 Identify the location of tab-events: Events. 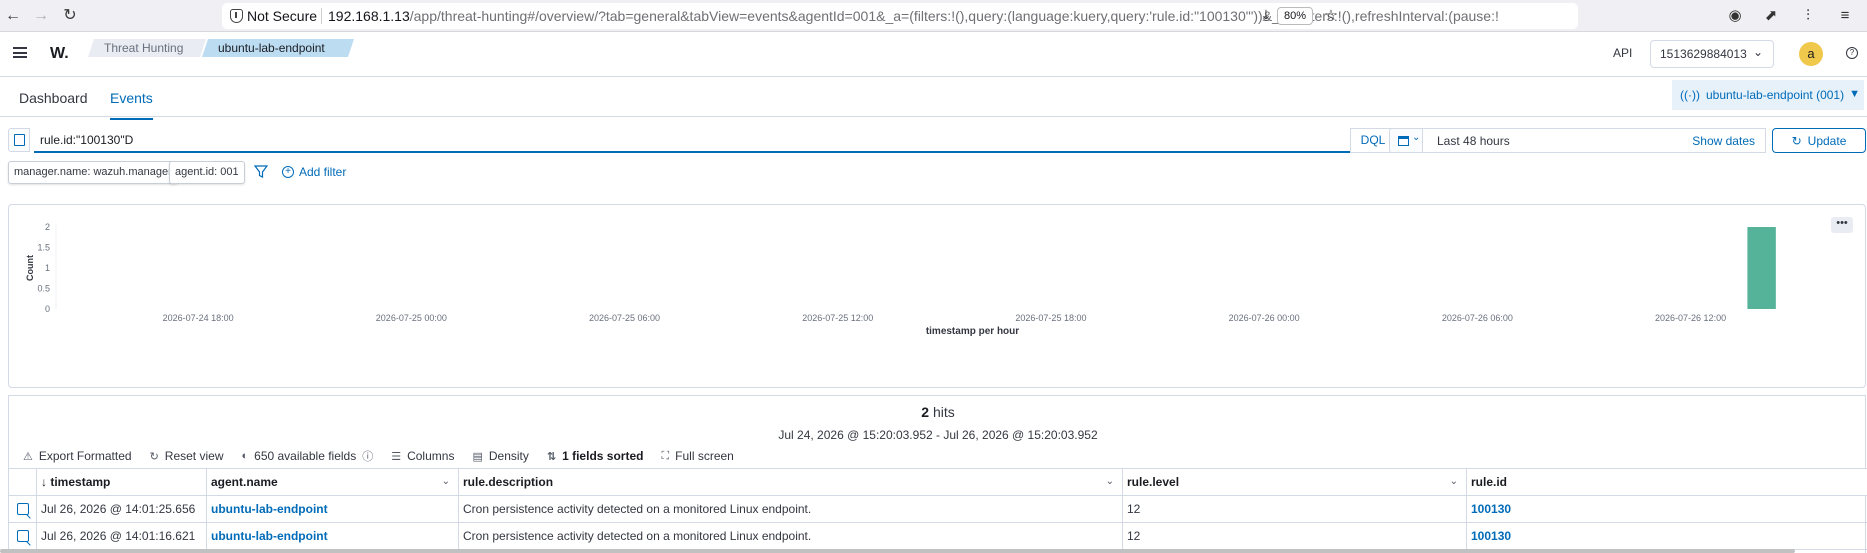
(131, 105).